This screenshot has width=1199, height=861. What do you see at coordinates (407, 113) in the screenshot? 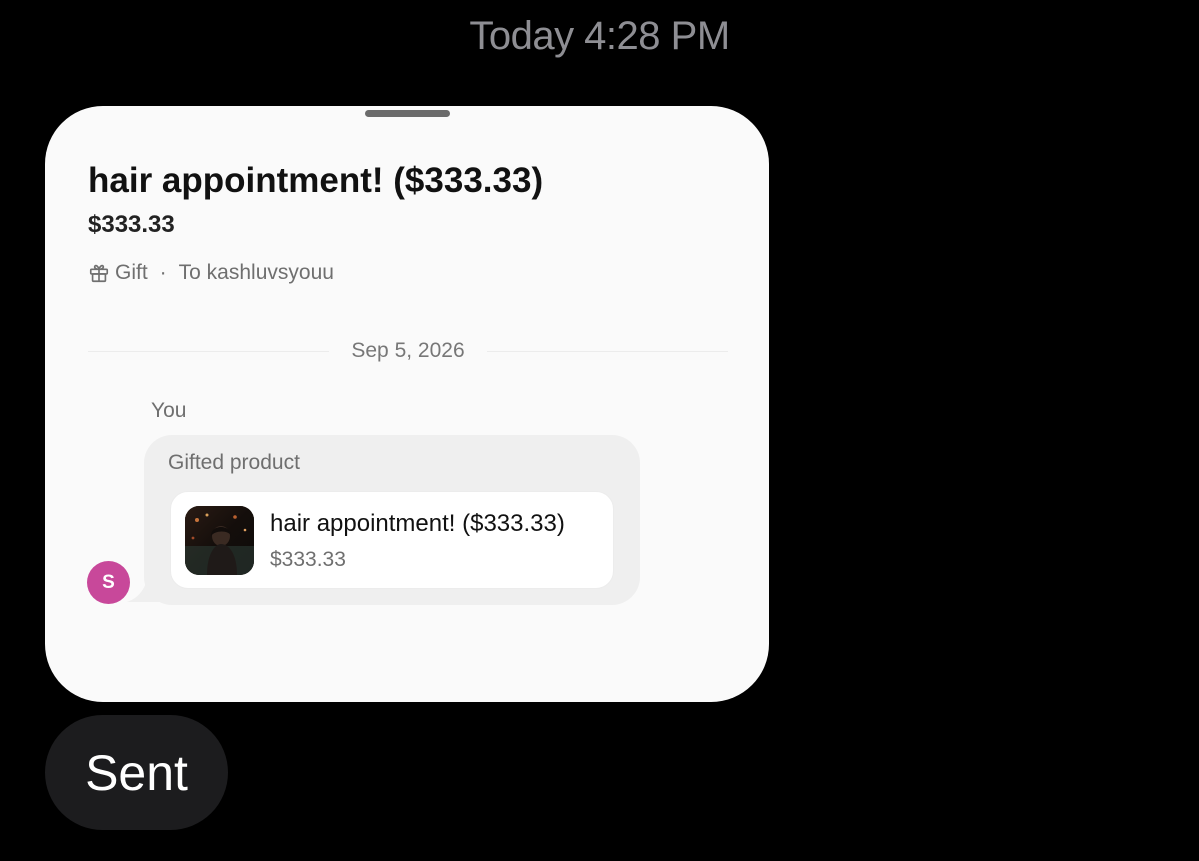
I see `sheet-grabber` at bounding box center [407, 113].